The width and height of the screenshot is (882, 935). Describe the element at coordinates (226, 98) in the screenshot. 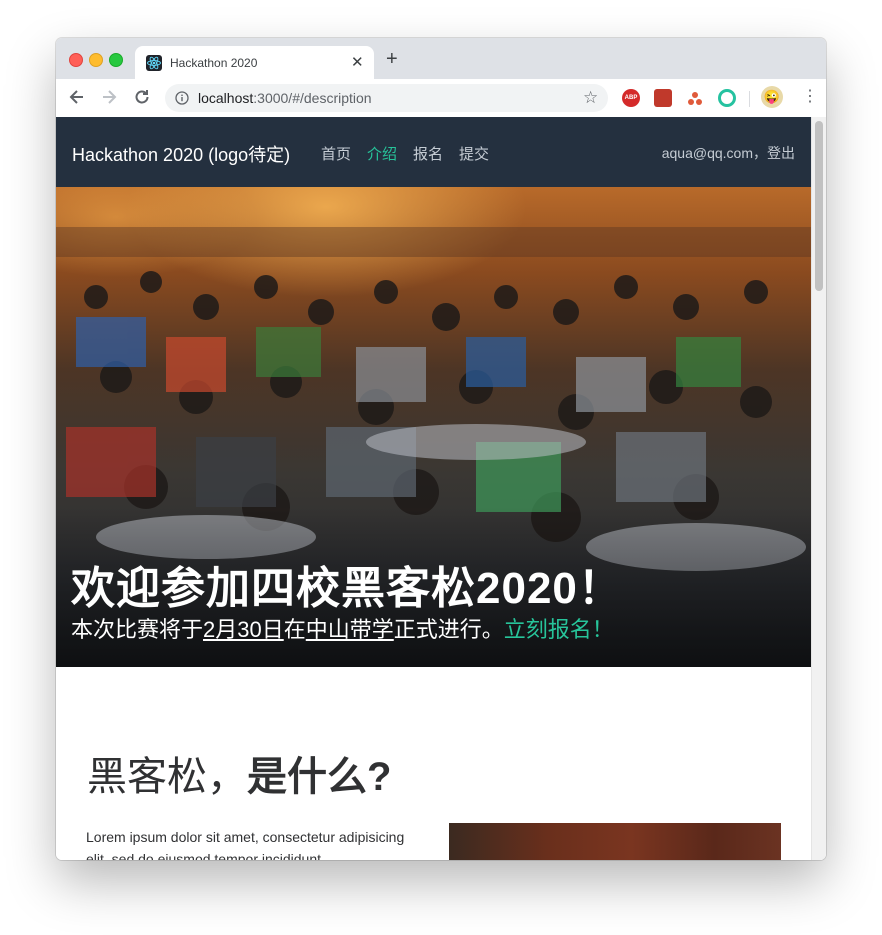

I see `url-host: localhost` at that location.